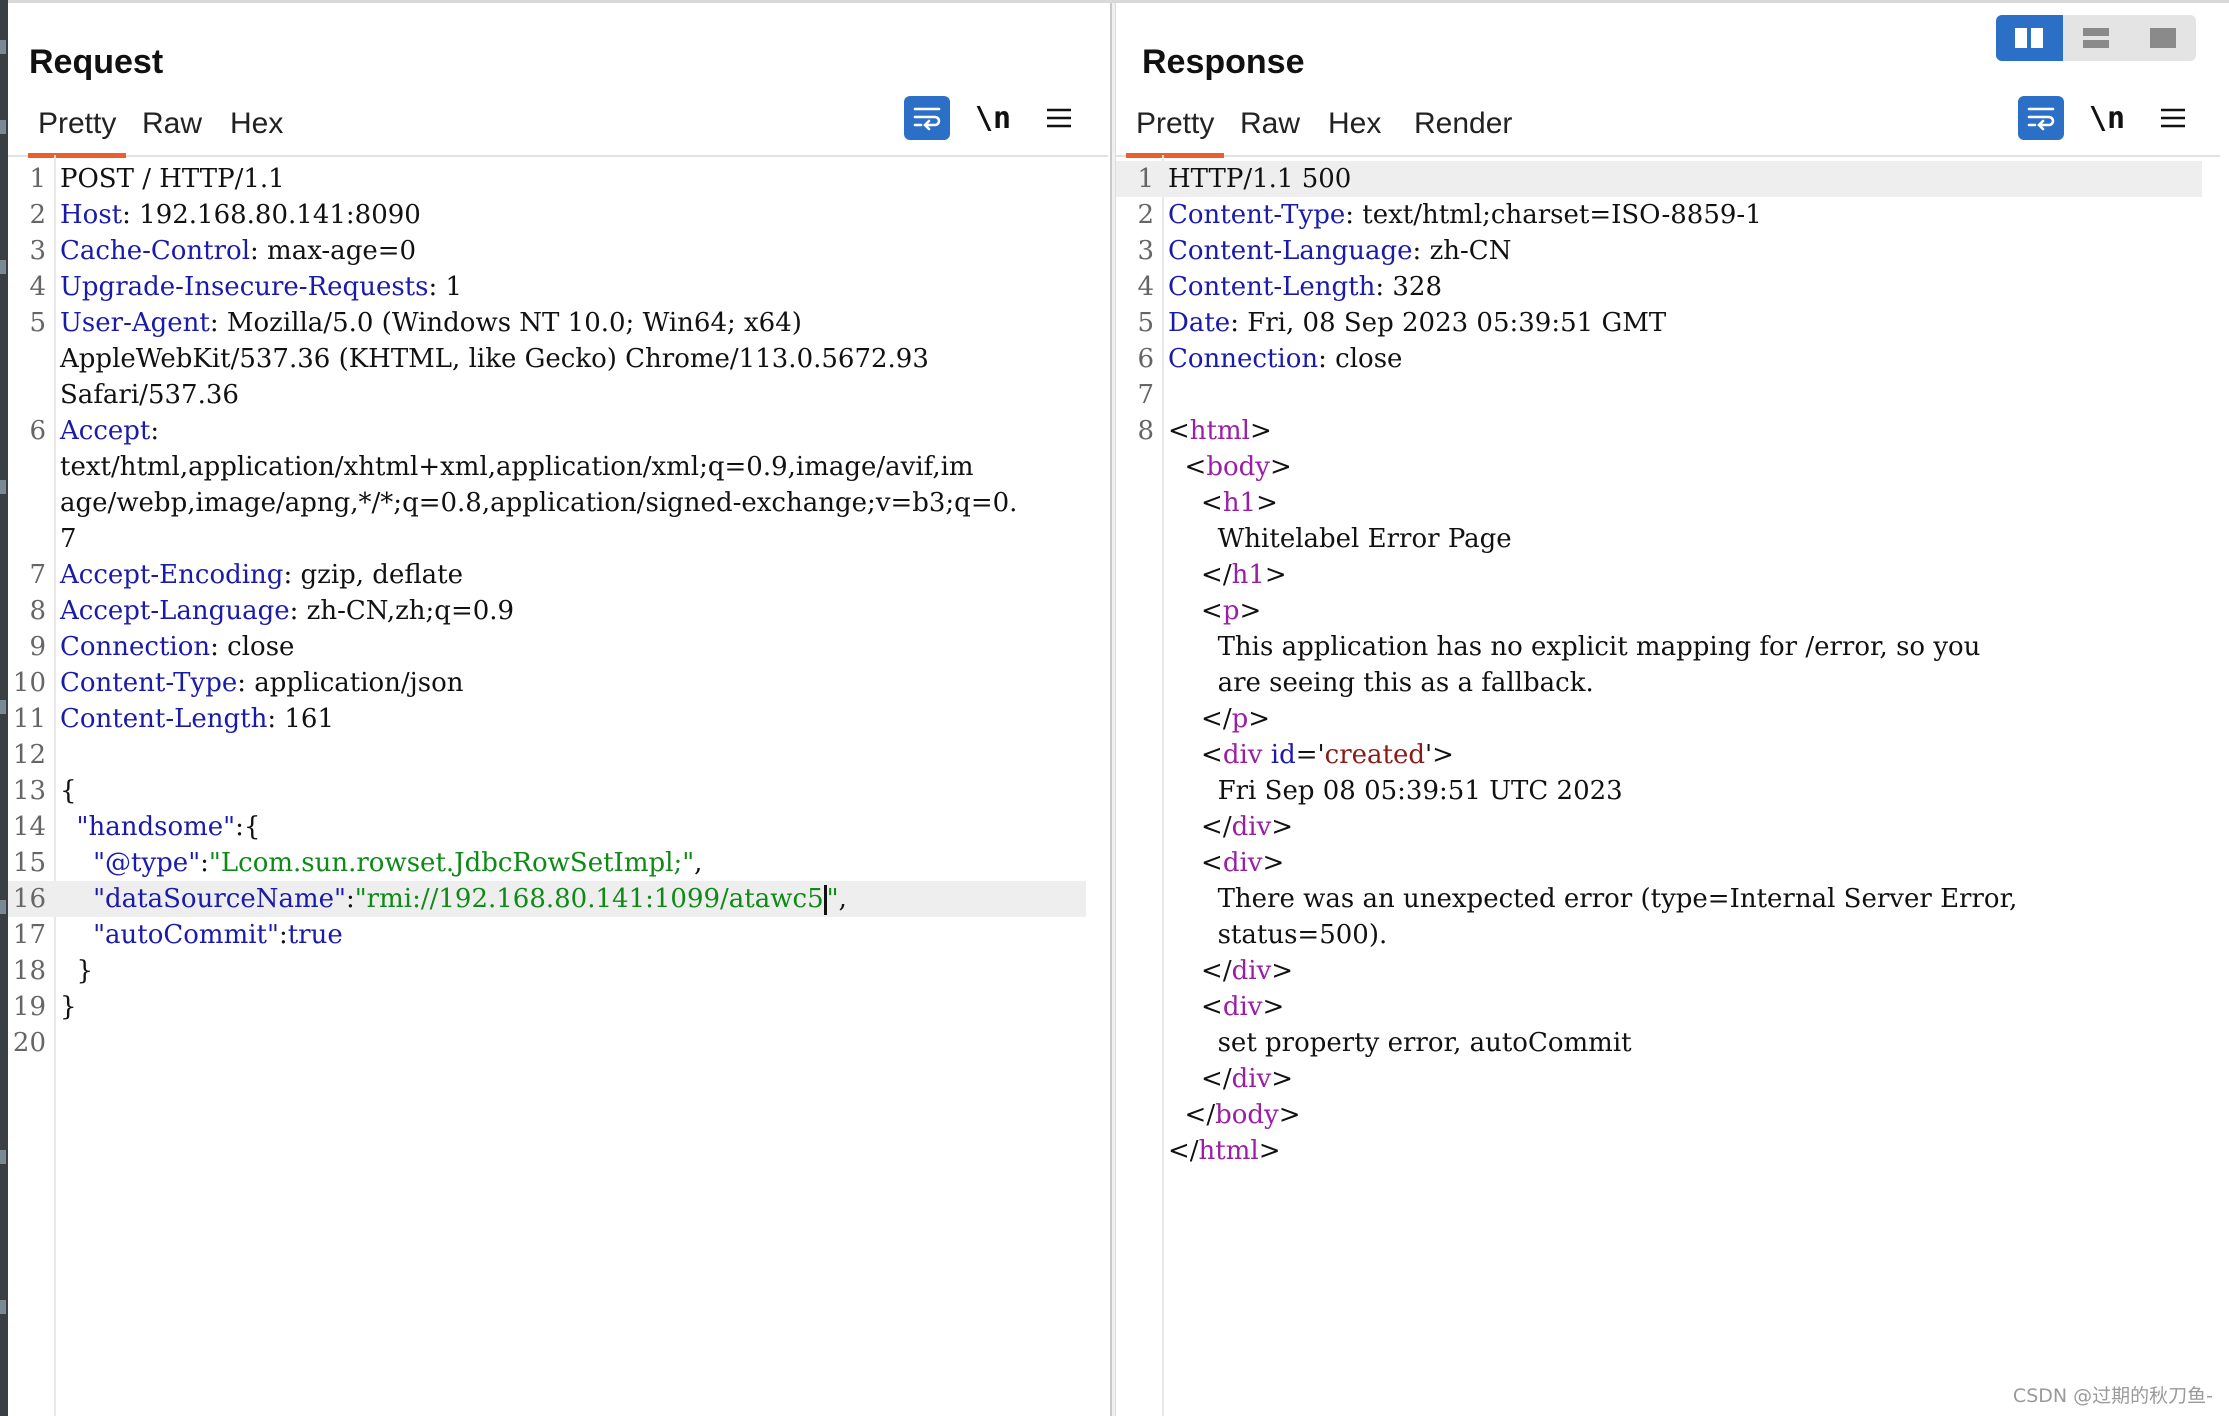 Image resolution: width=2229 pixels, height=1416 pixels. Describe the element at coordinates (1659, 683) in the screenshot. I see `code-line: are seeing this as a fallback.` at that location.